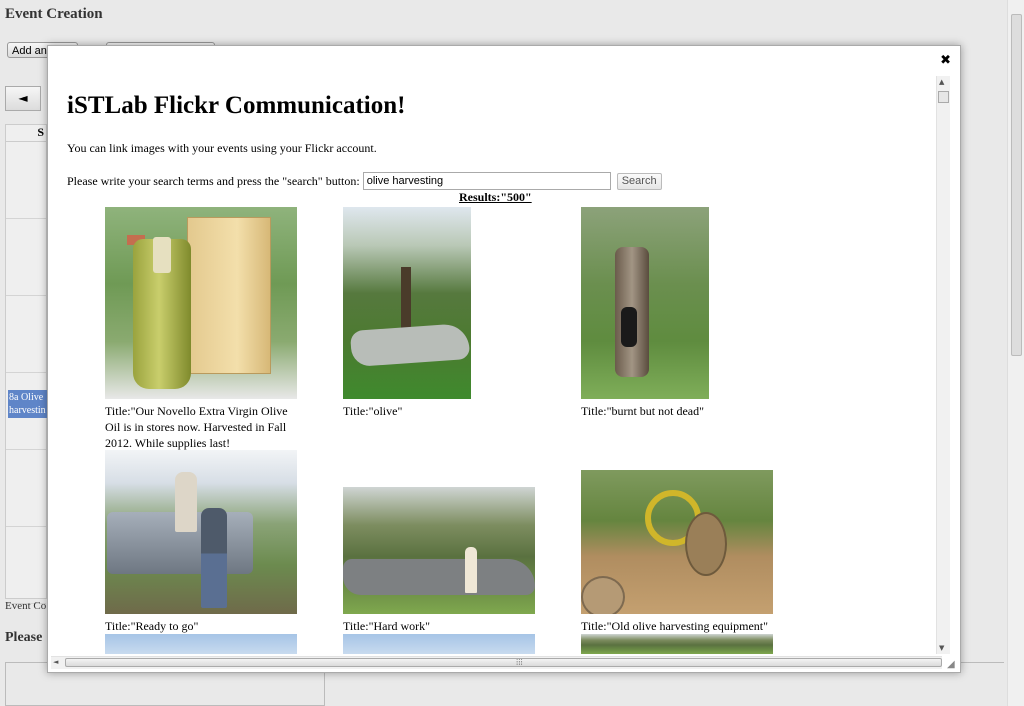  I want to click on horizontal-scroll-thumb: ⁞⁞⁞, so click(503, 662).